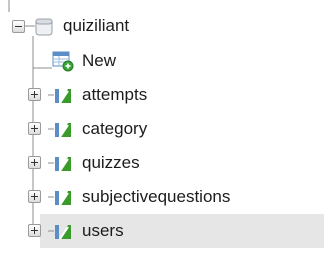  Describe the element at coordinates (162, 231) in the screenshot. I see `tree-item-users-content: users` at that location.